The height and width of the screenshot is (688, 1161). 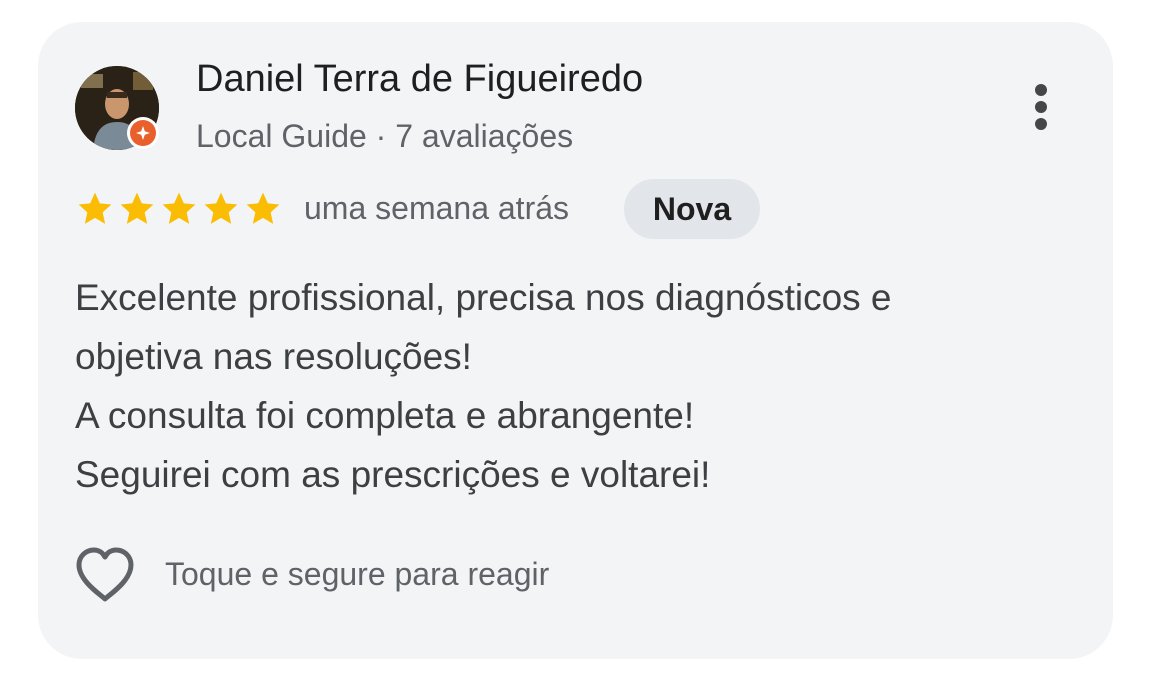 What do you see at coordinates (385, 415) in the screenshot?
I see `review-text-line: A consulta foi completa e abrangente!` at bounding box center [385, 415].